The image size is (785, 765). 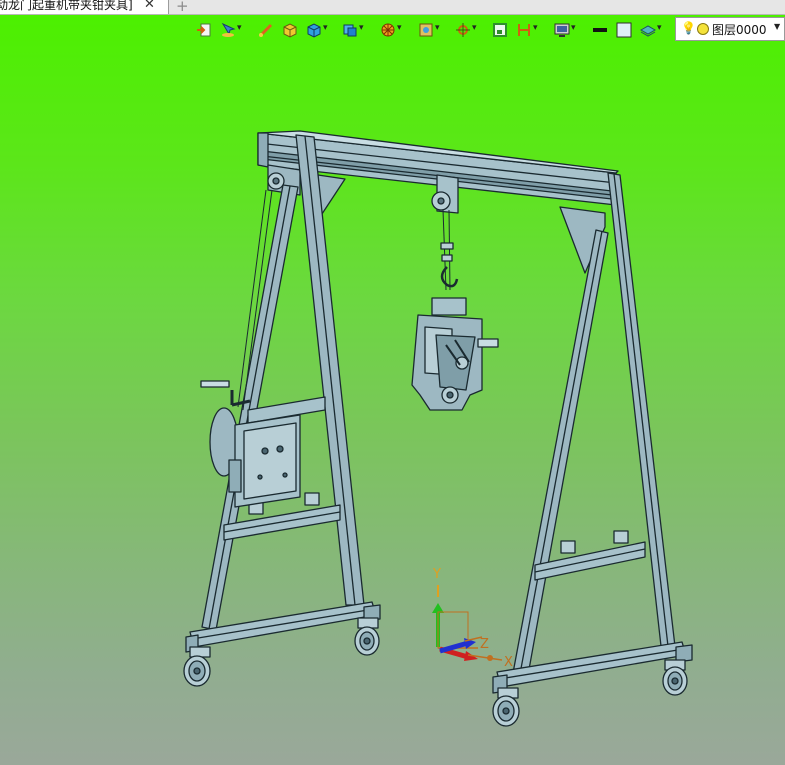 I want to click on new-tab-icon: +, so click(x=182, y=7).